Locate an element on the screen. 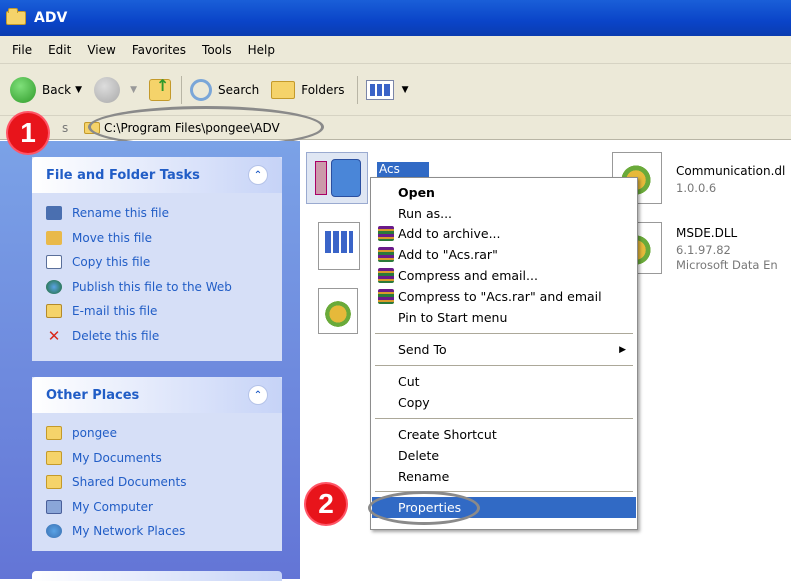 The image size is (791, 581). menu-item-label: Open is located at coordinates (416, 192).